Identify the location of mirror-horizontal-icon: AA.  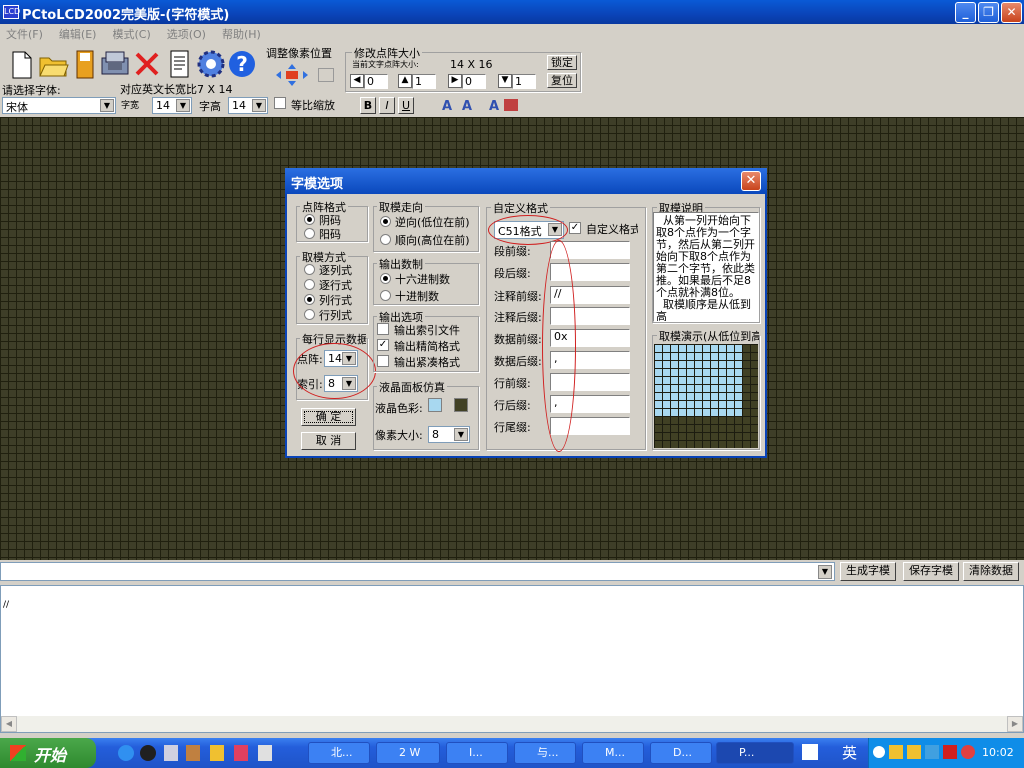
(458, 105).